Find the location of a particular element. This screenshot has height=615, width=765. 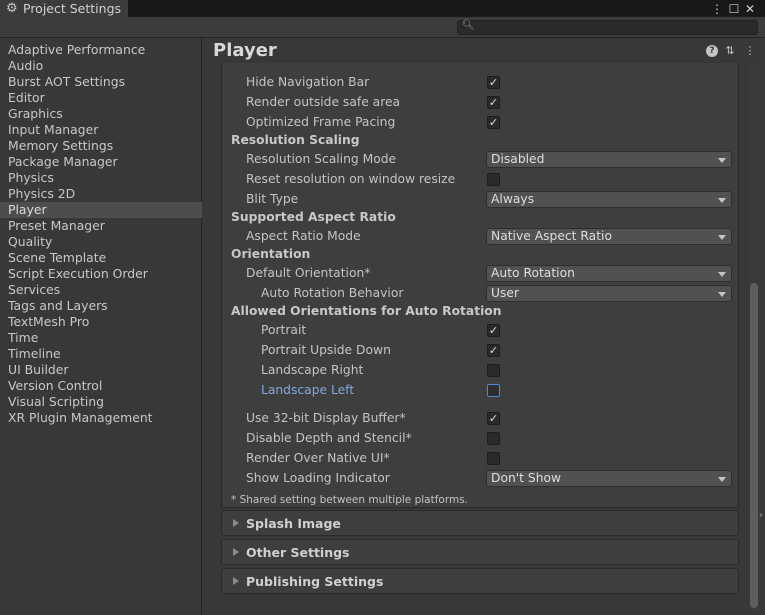

show-loading-indicator-value: Don't Show is located at coordinates (526, 478).